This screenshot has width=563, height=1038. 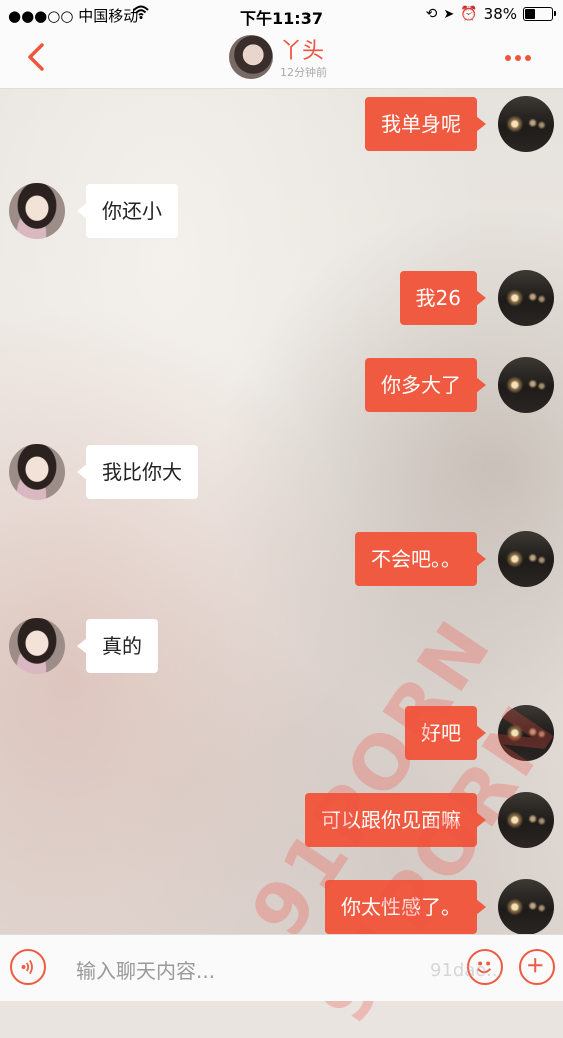 I want to click on add-icon, so click(x=537, y=967).